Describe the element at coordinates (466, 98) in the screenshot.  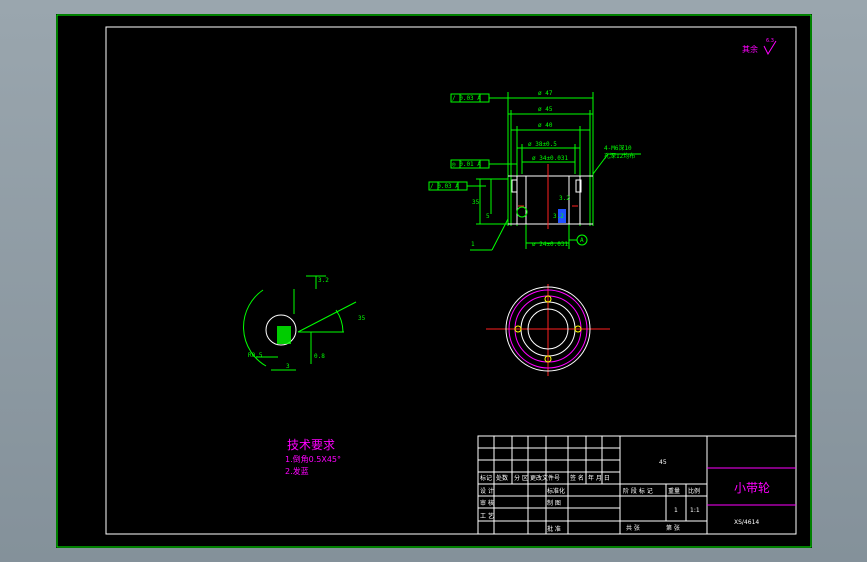
I see `tol-frame-1: / 0.03 A` at that location.